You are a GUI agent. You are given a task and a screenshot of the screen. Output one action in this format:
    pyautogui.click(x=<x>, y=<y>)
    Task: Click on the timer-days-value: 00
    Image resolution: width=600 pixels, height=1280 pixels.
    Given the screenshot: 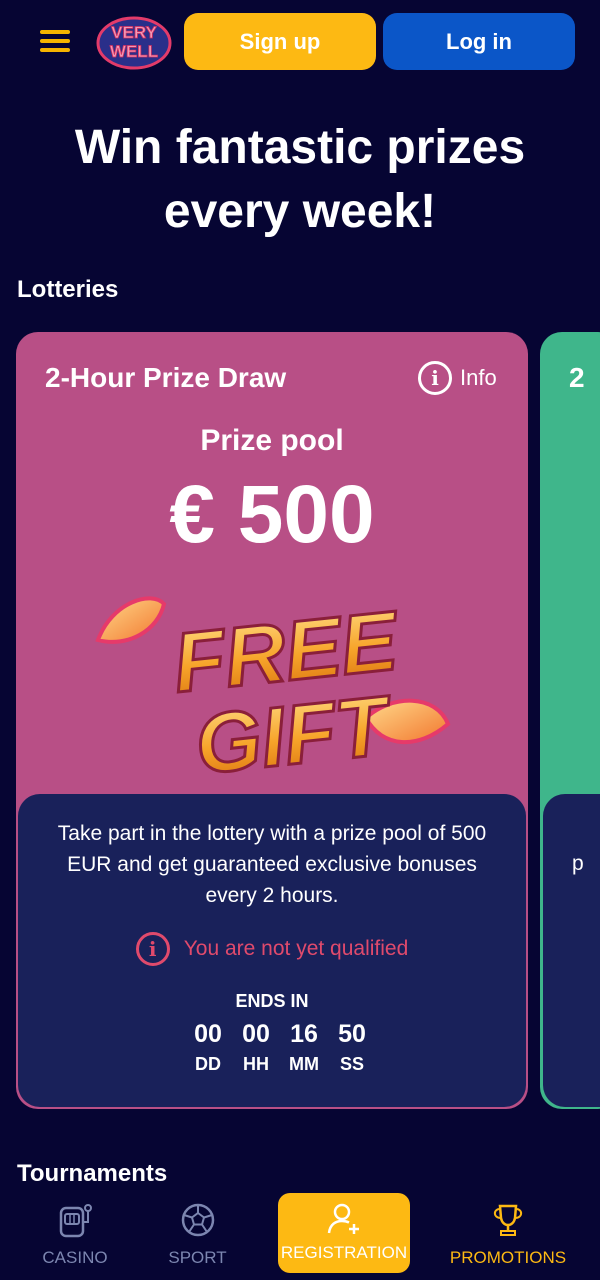 What is the action you would take?
    pyautogui.click(x=208, y=1034)
    